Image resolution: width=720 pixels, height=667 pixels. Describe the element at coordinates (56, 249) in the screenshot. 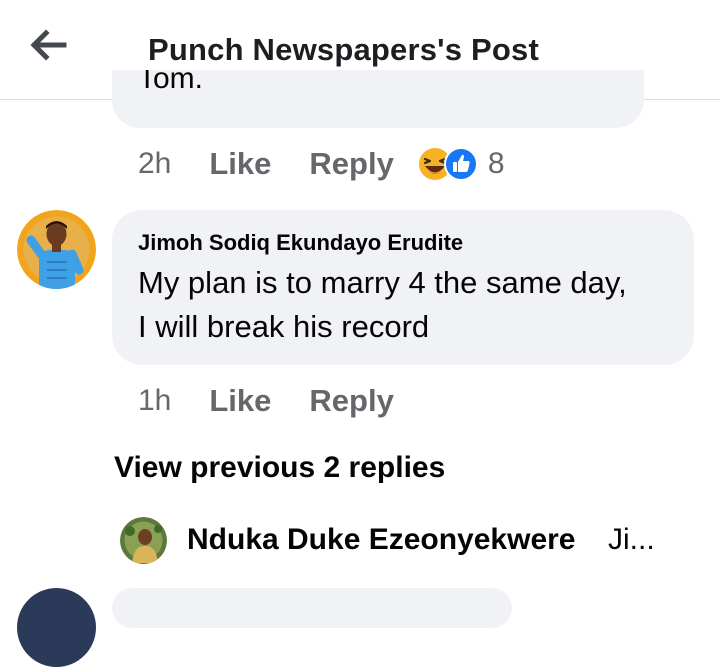

I see `avatar` at that location.